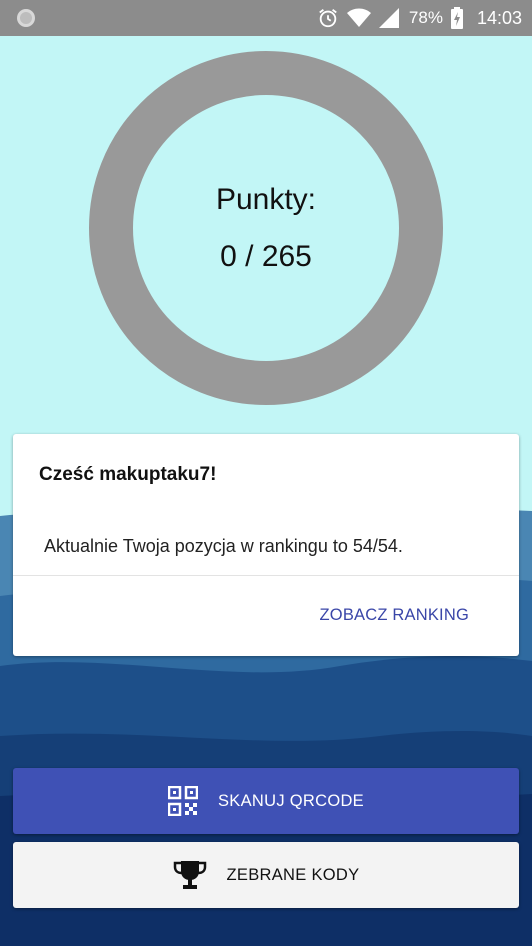 This screenshot has width=532, height=946. Describe the element at coordinates (190, 875) in the screenshot. I see `trophy-icon` at that location.